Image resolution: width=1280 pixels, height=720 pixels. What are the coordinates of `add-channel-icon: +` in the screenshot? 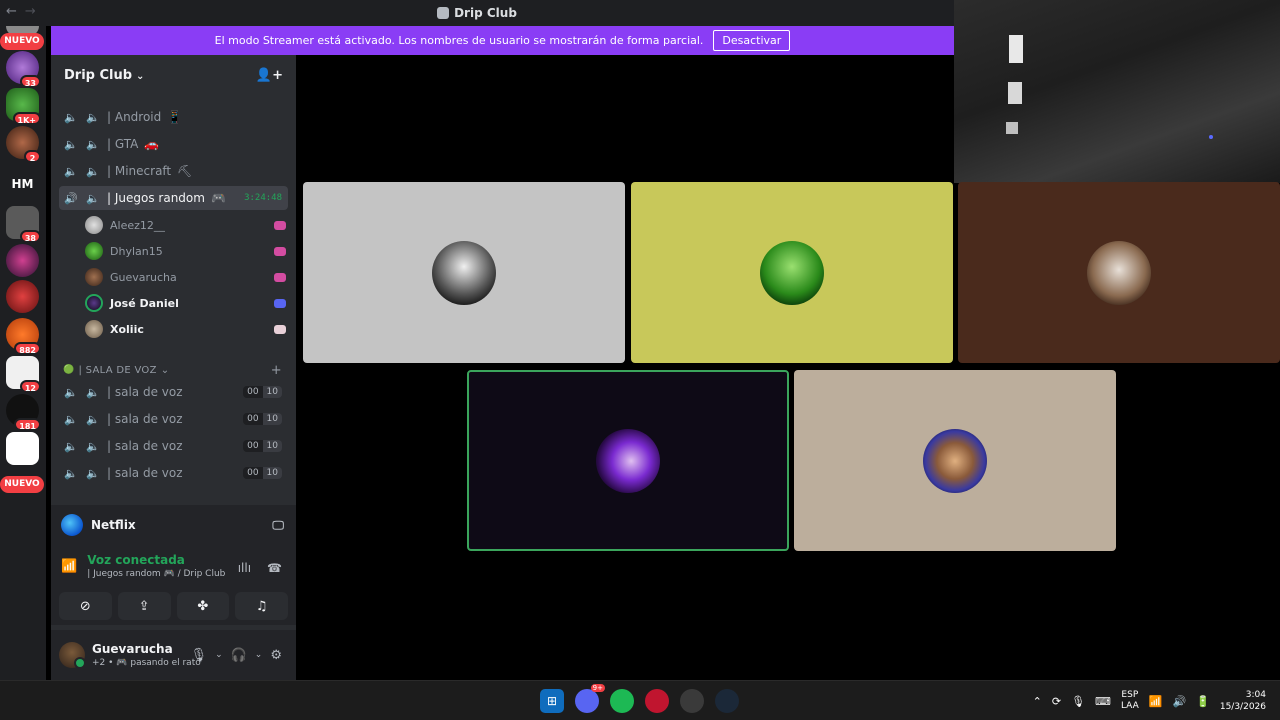 It's located at (276, 370).